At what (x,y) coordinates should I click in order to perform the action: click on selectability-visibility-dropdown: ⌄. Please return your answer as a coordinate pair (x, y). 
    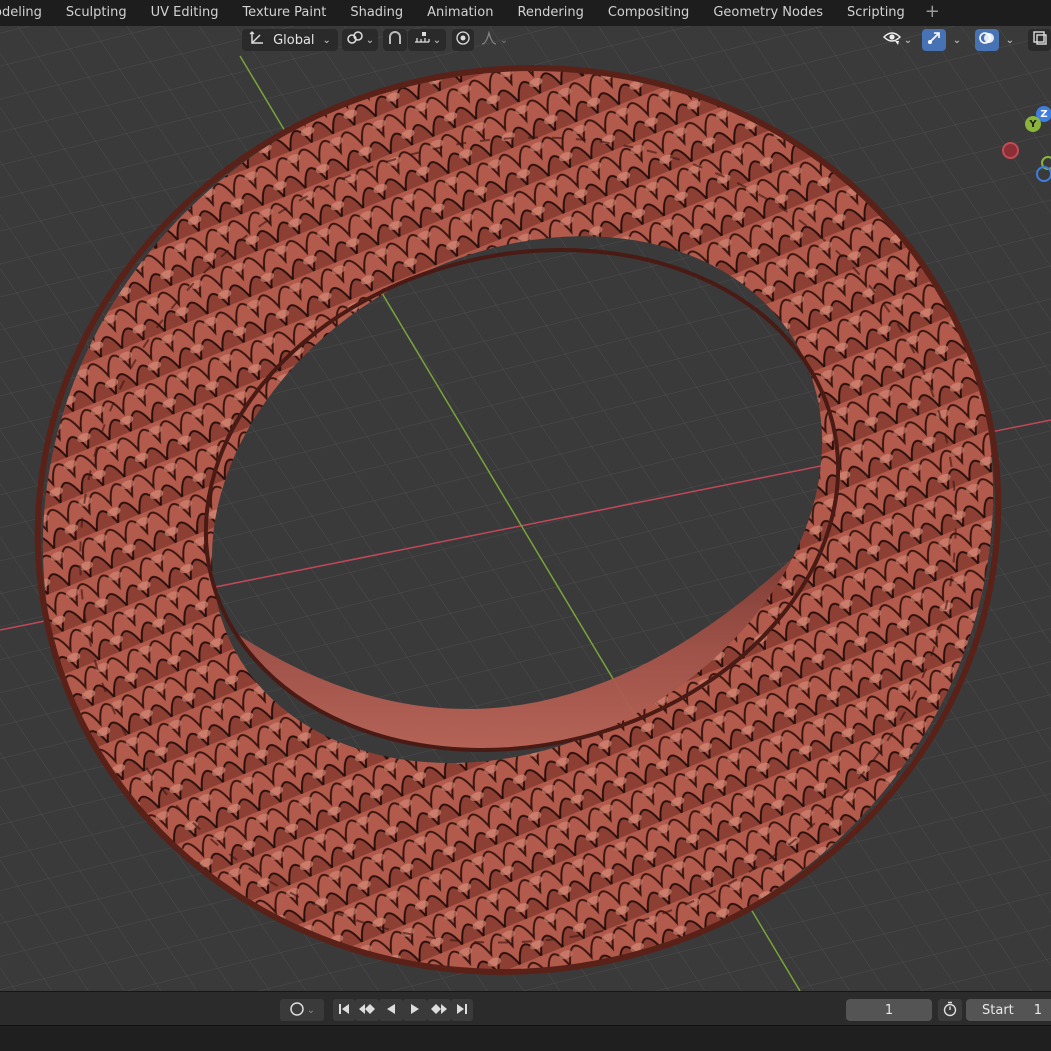
    Looking at the image, I should click on (897, 40).